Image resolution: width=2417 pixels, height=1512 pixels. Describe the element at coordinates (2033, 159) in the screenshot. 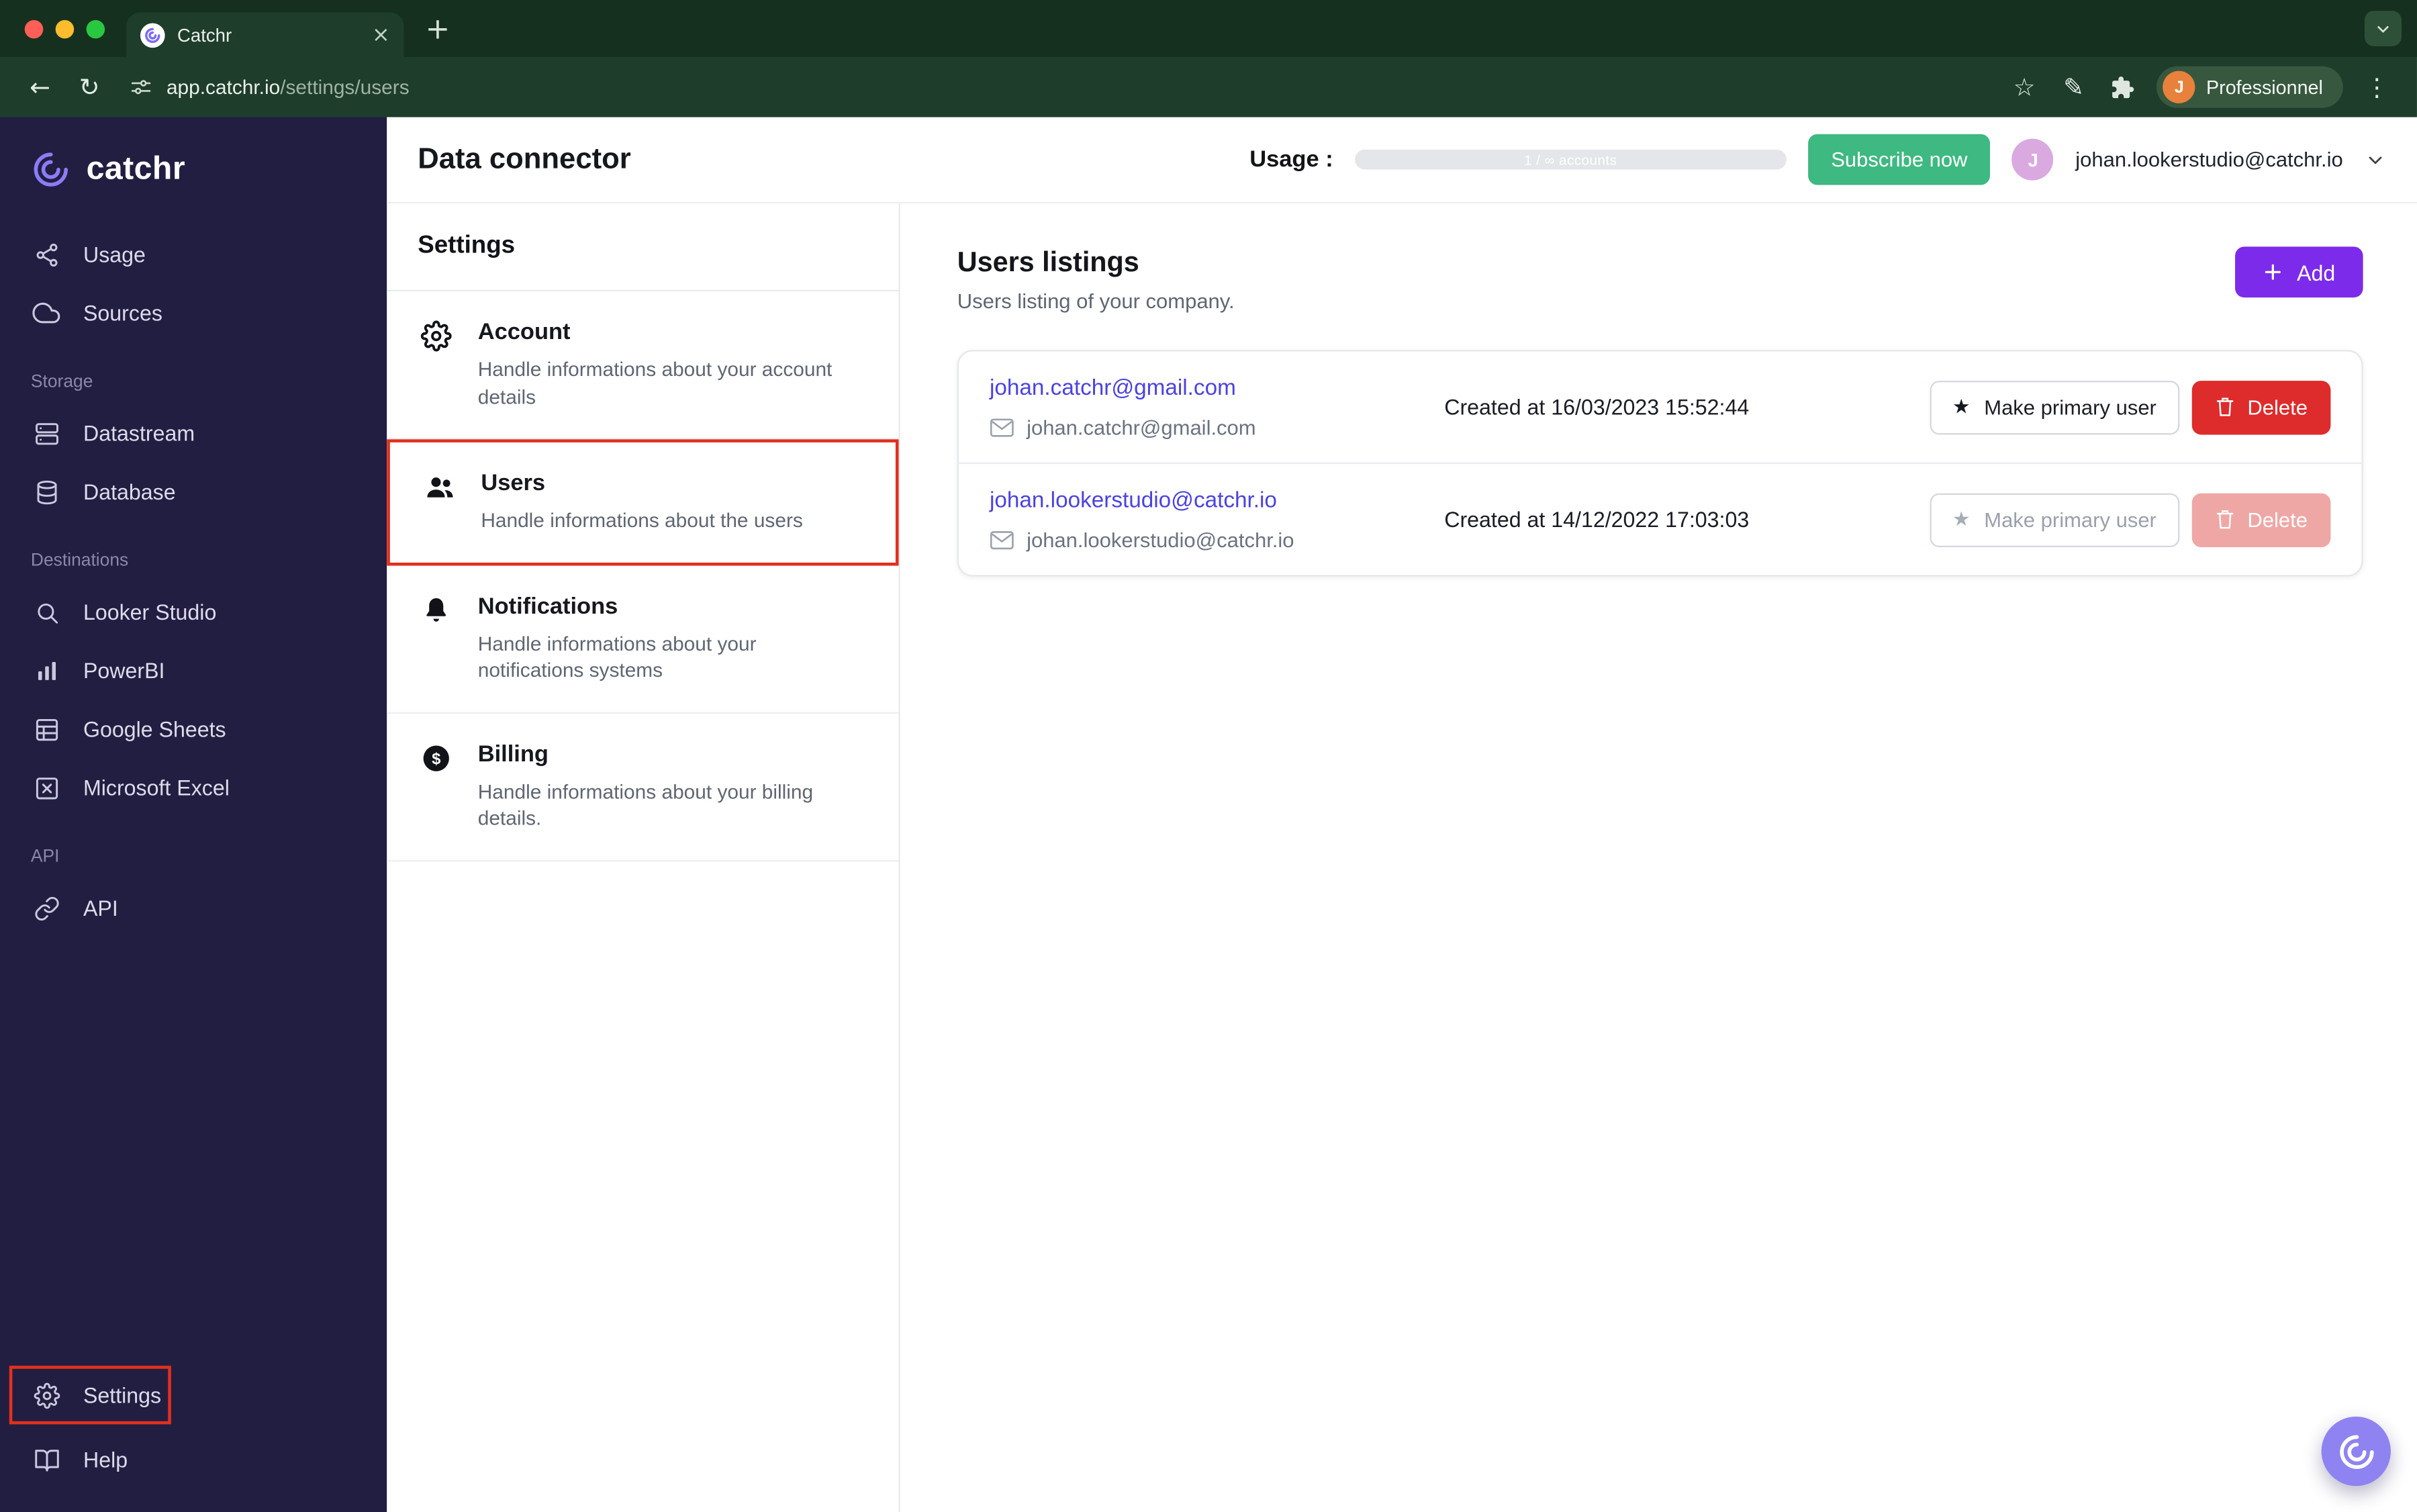

I see `account-avatar: J` at that location.